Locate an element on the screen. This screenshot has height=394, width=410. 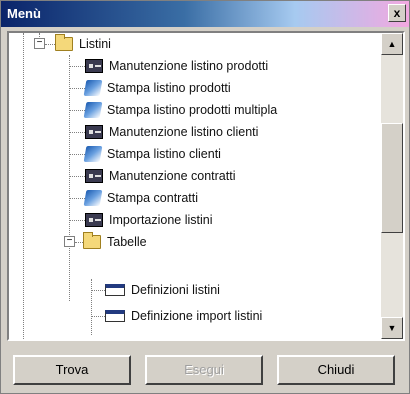
tree-folder-listini: Listini is located at coordinates (83, 44).